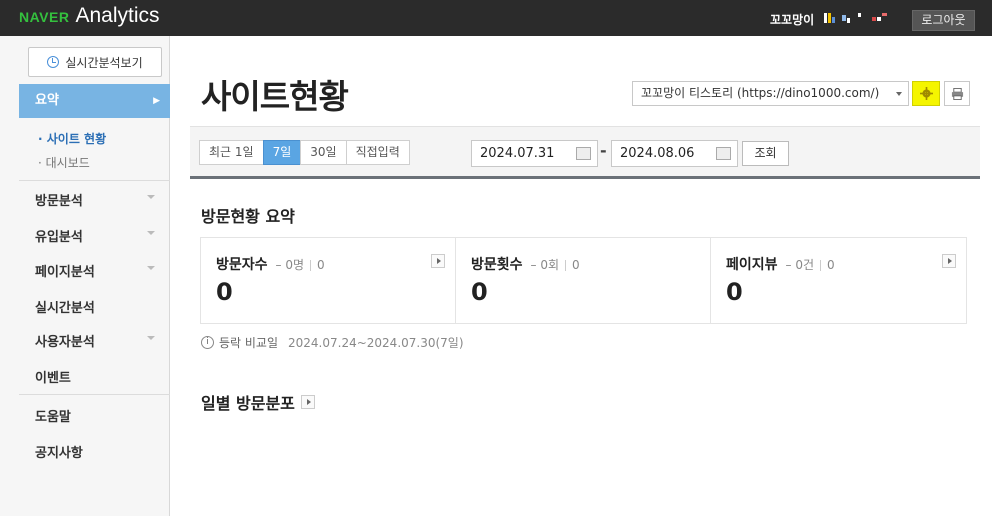 This screenshot has width=992, height=516. What do you see at coordinates (59, 201) in the screenshot?
I see `sidebar-item-label: 방문분석` at bounding box center [59, 201].